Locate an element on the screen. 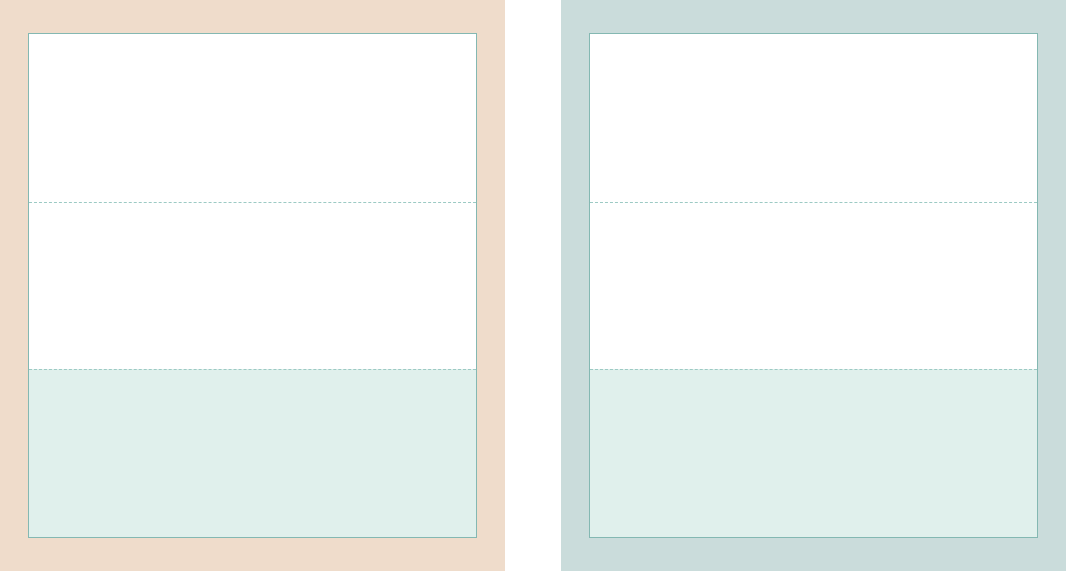 This screenshot has width=1066, height=571. right-sheet-middle-band is located at coordinates (813, 286).